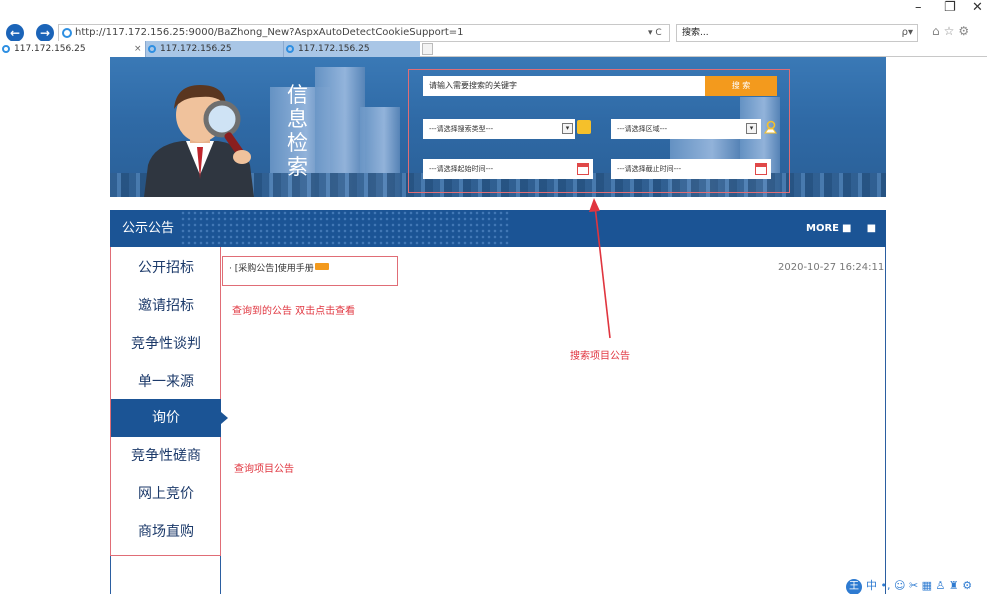 The image size is (987, 594). What do you see at coordinates (138, 49) in the screenshot?
I see `close-tab-icon: ×` at bounding box center [138, 49].